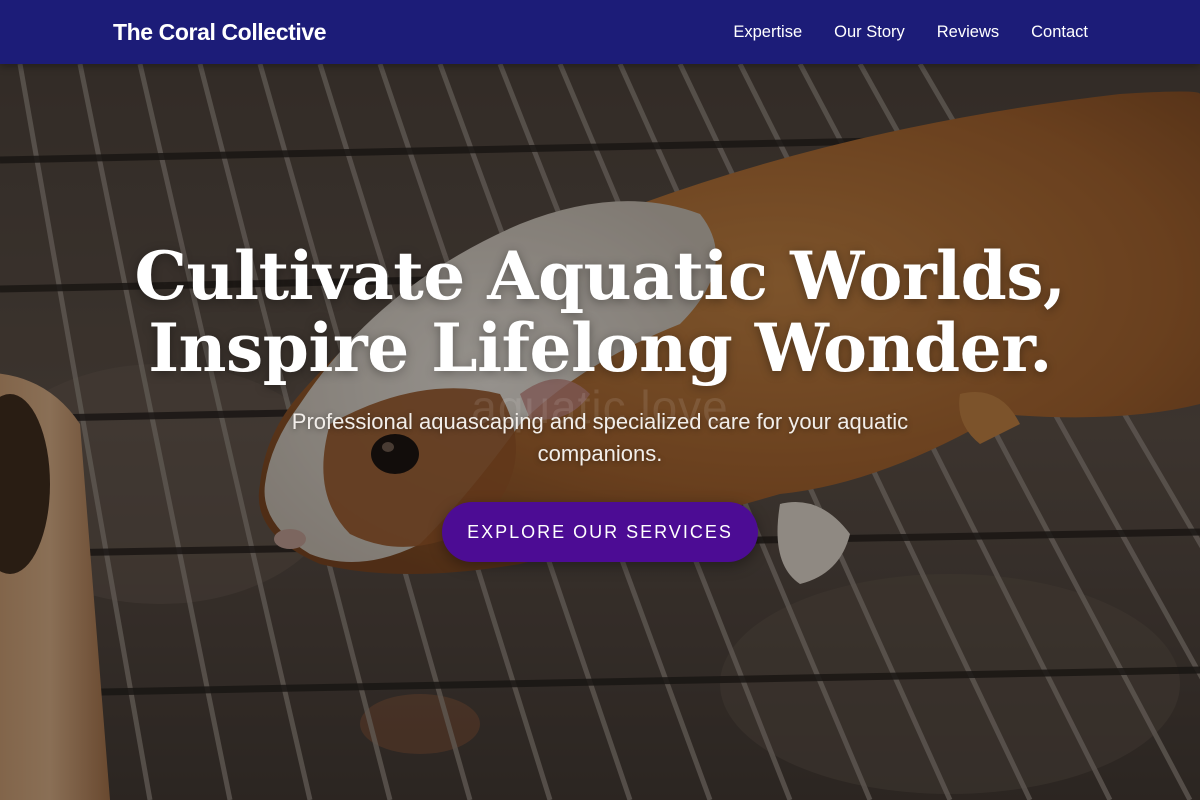 This screenshot has width=1200, height=800. What do you see at coordinates (968, 32) in the screenshot?
I see `nav-link-reviews: Reviews` at bounding box center [968, 32].